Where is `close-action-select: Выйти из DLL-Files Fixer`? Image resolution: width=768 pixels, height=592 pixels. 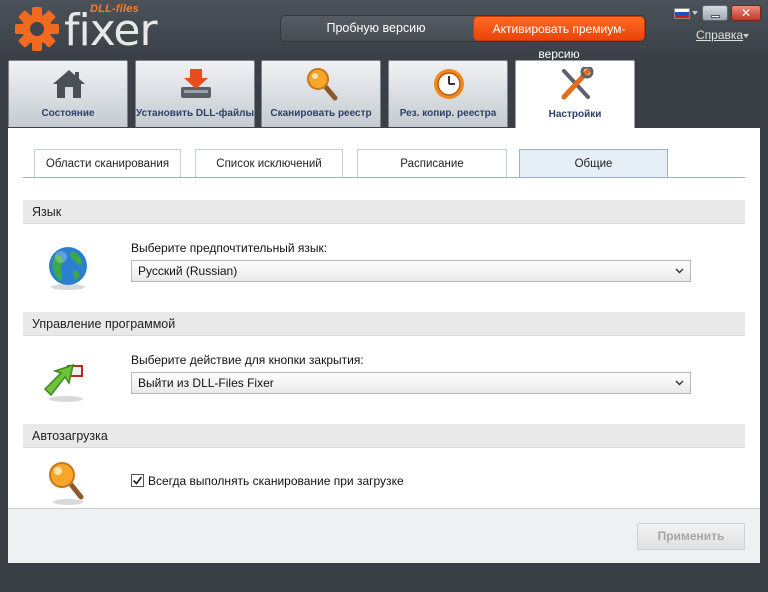 close-action-select: Выйти из DLL-Files Fixer is located at coordinates (411, 383).